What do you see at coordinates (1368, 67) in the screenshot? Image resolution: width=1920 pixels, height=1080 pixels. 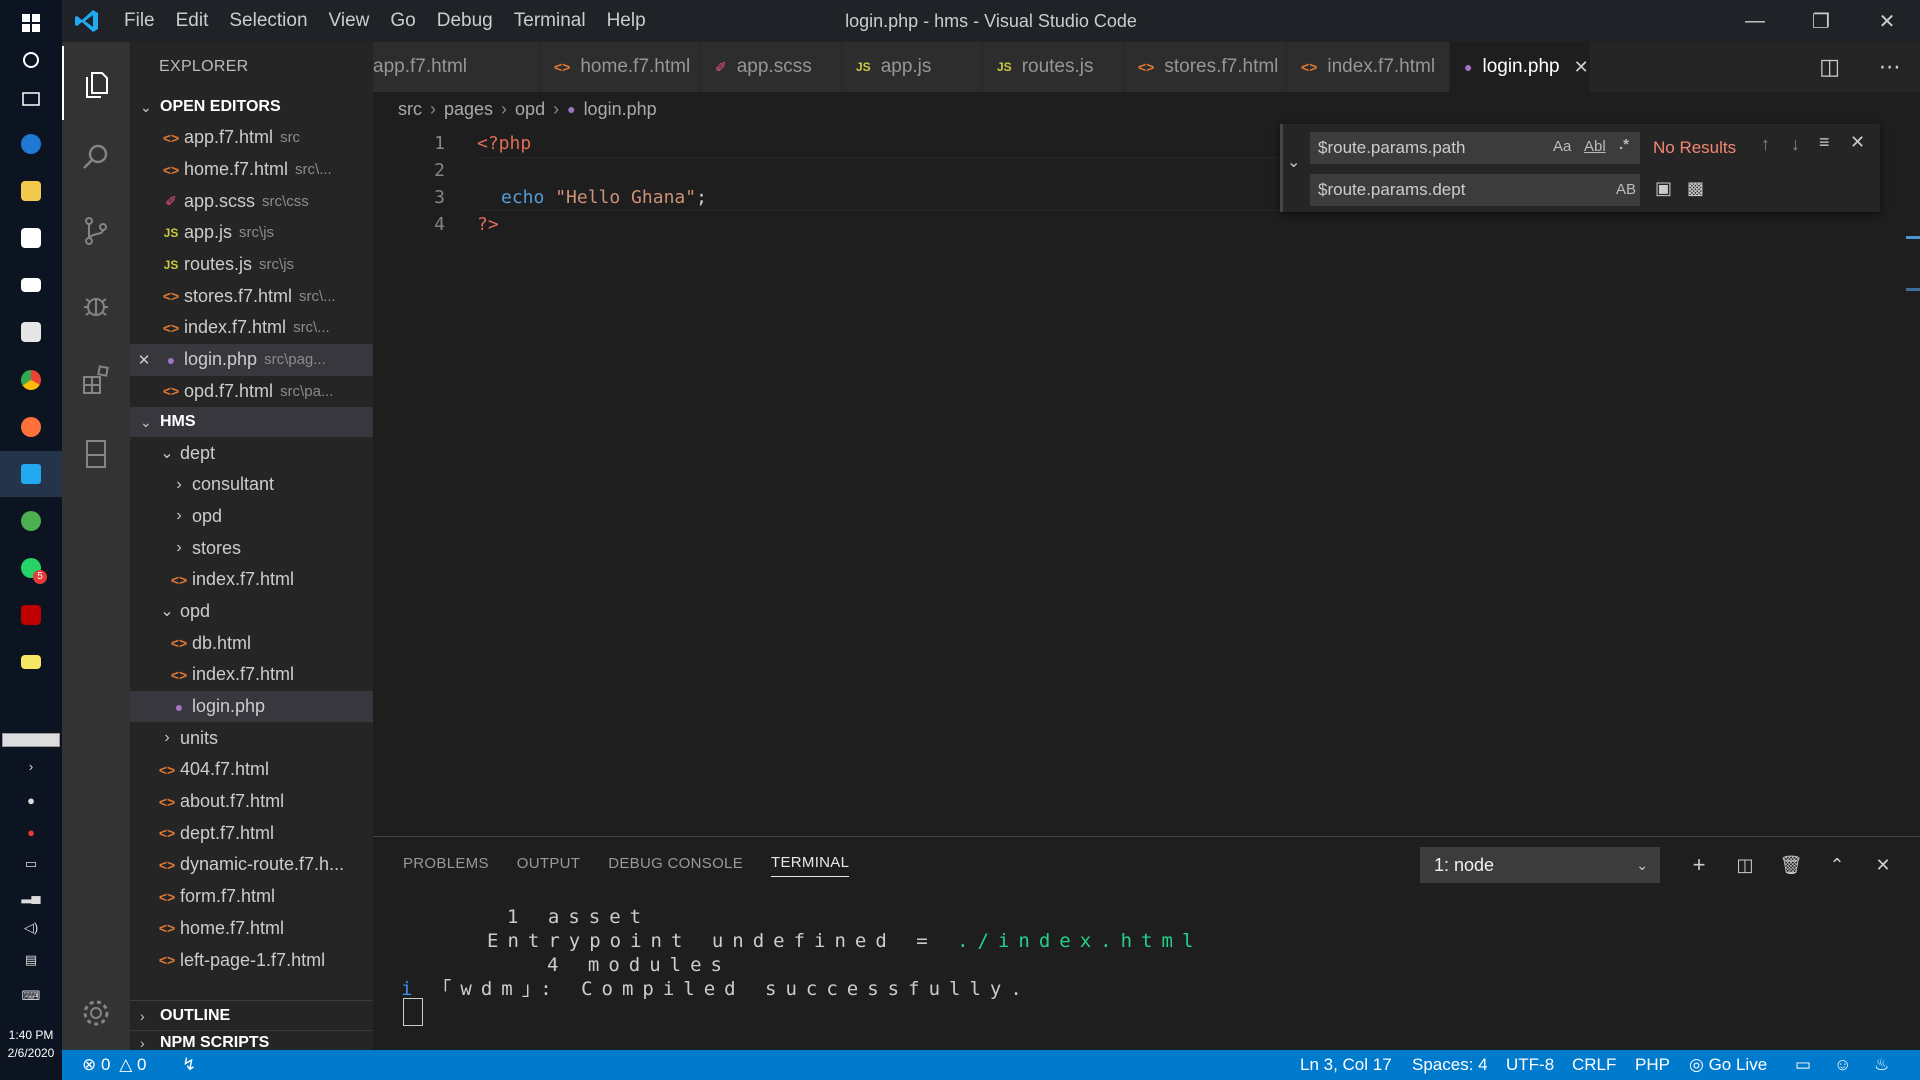 I see `tab-index-f7-html: <> index.f7.html` at bounding box center [1368, 67].